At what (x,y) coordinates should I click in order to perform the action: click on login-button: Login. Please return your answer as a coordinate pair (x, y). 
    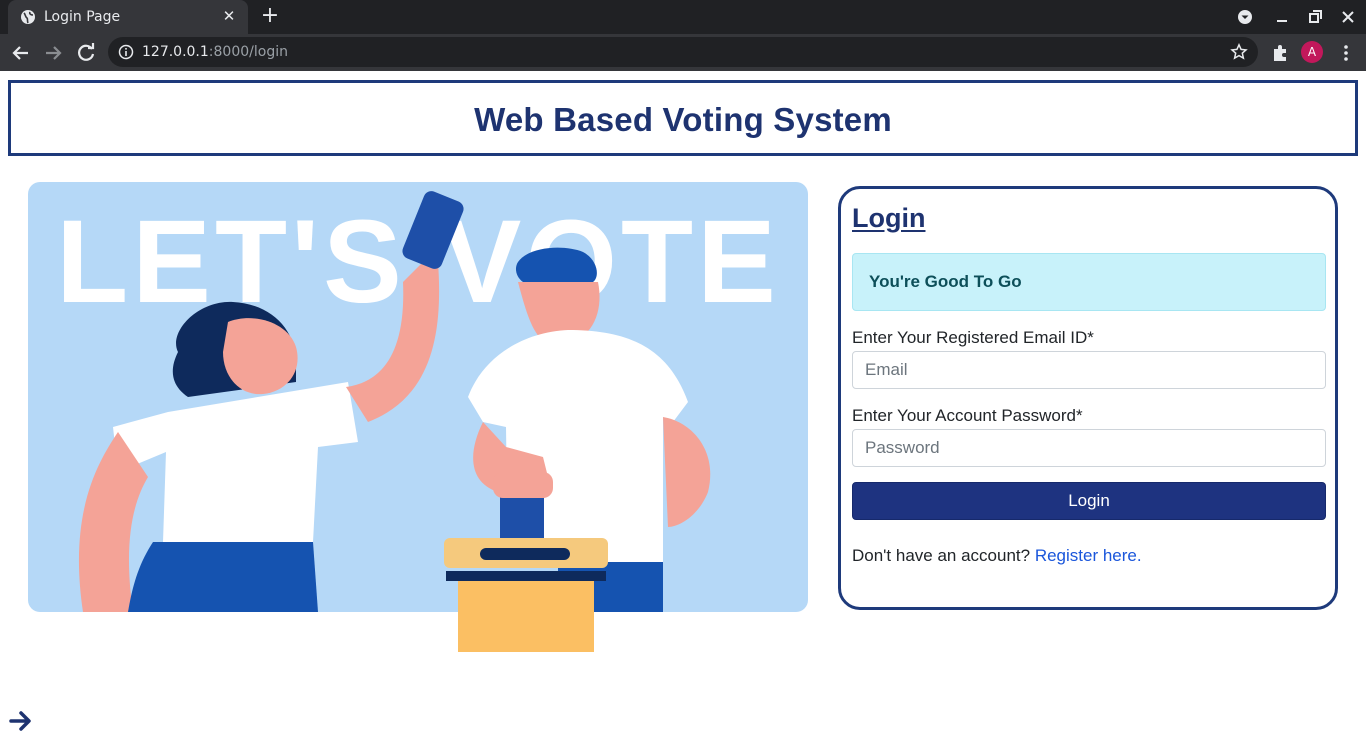
    Looking at the image, I should click on (1089, 501).